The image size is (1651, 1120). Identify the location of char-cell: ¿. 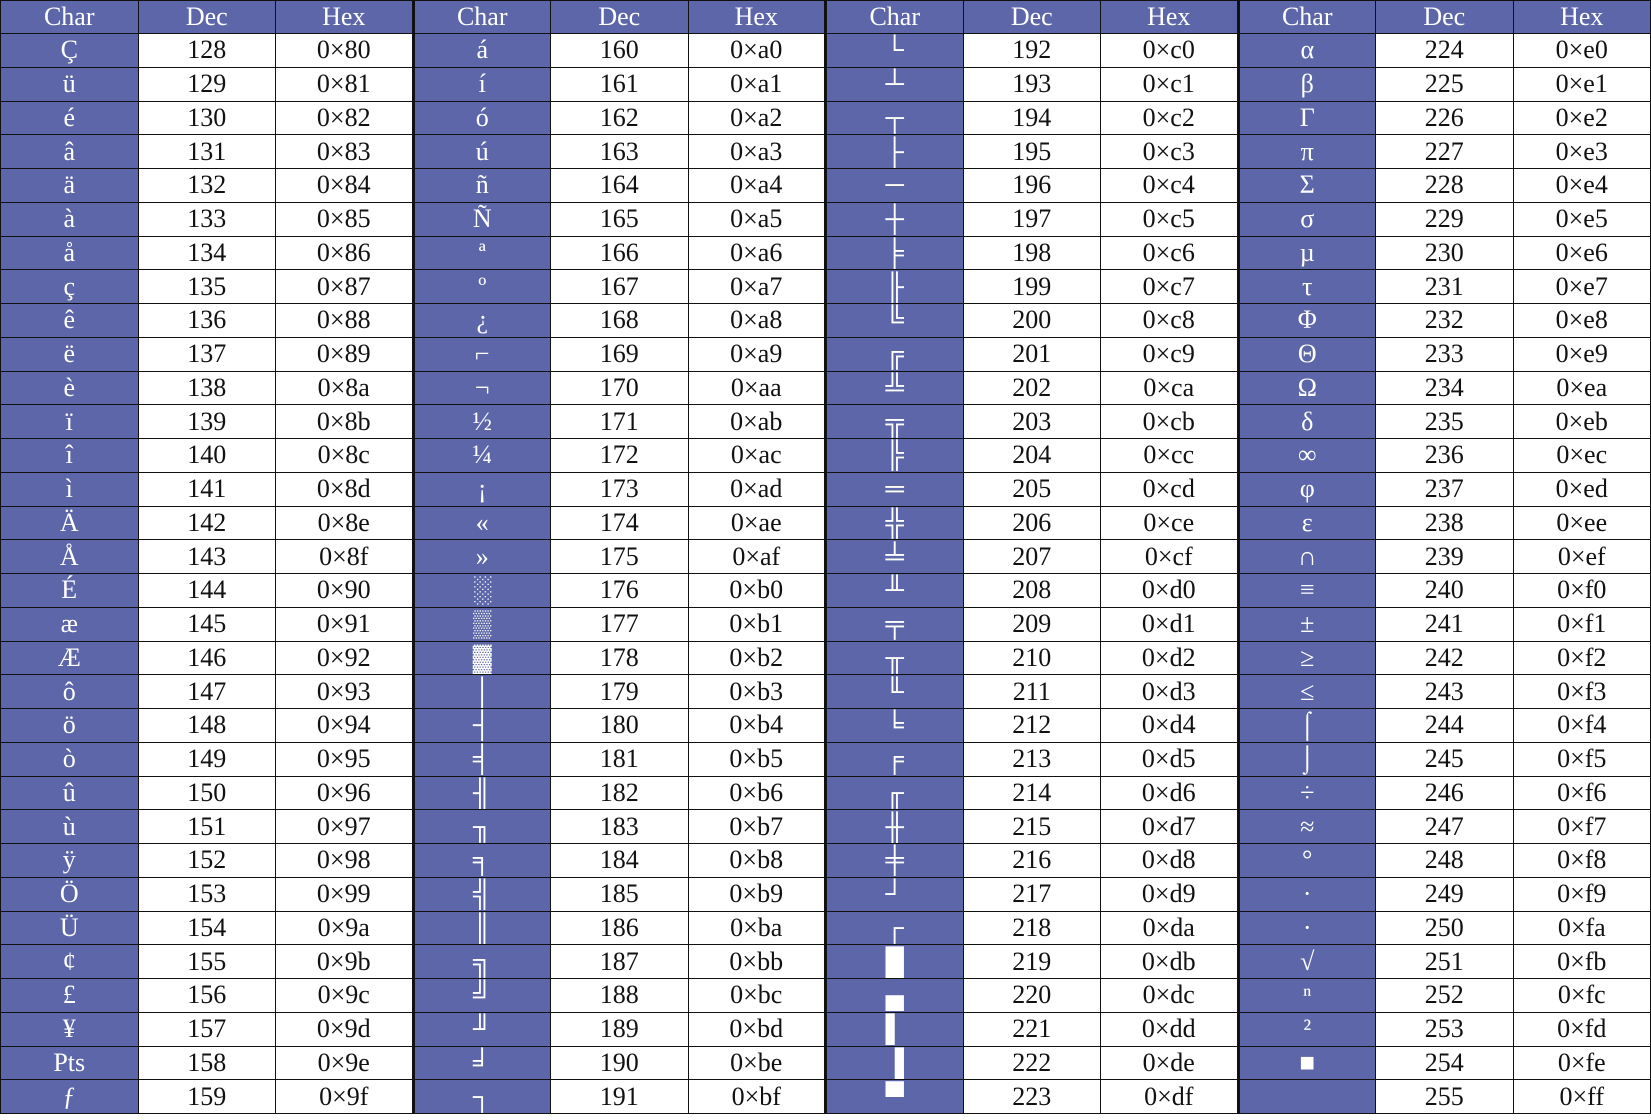
(481, 320).